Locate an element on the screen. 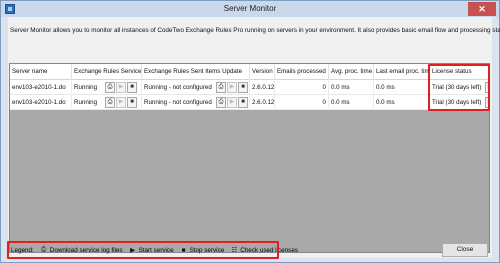 The width and height of the screenshot is (500, 263). legend-start: ▶ Start service is located at coordinates (151, 250).